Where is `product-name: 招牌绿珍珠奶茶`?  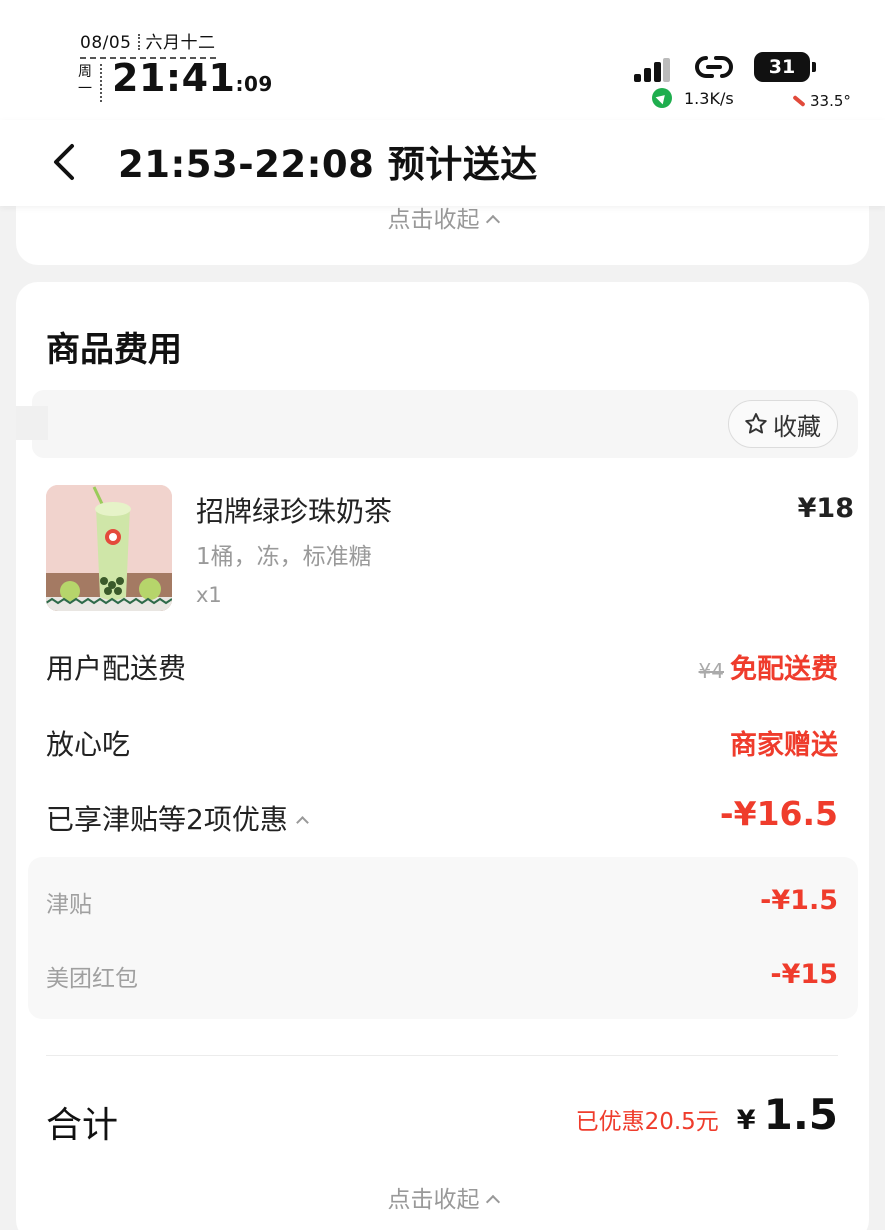
product-name: 招牌绿珍珠奶茶 is located at coordinates (294, 511).